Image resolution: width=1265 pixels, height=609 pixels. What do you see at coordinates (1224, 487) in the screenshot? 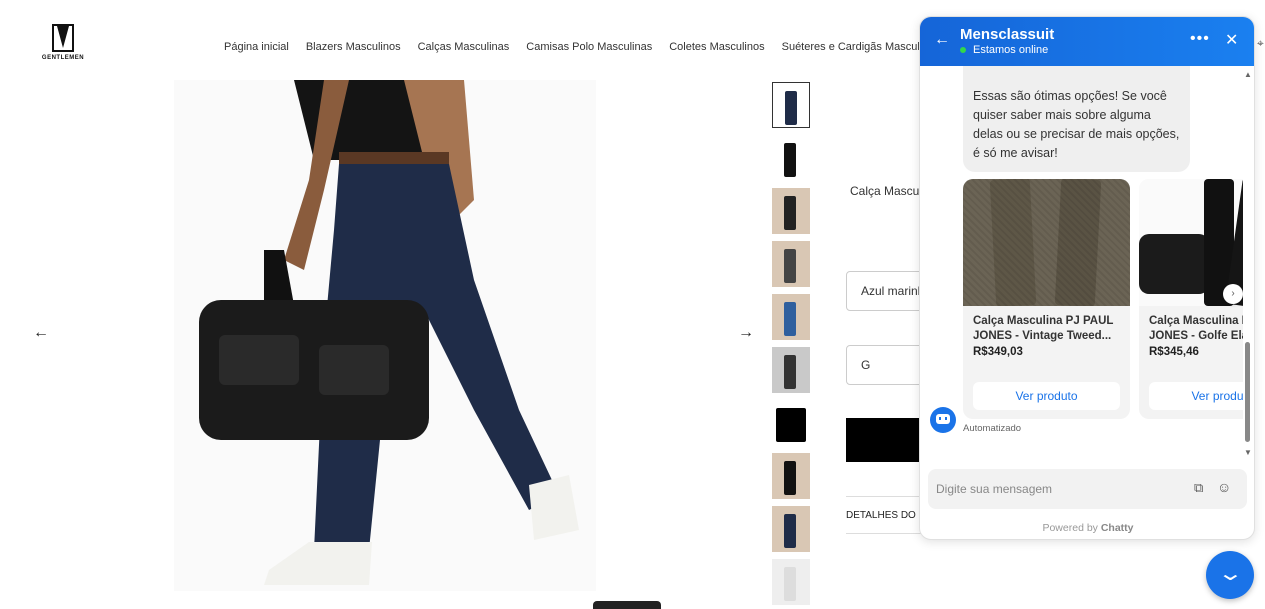
I see `emoji-icon: ☺` at bounding box center [1224, 487].